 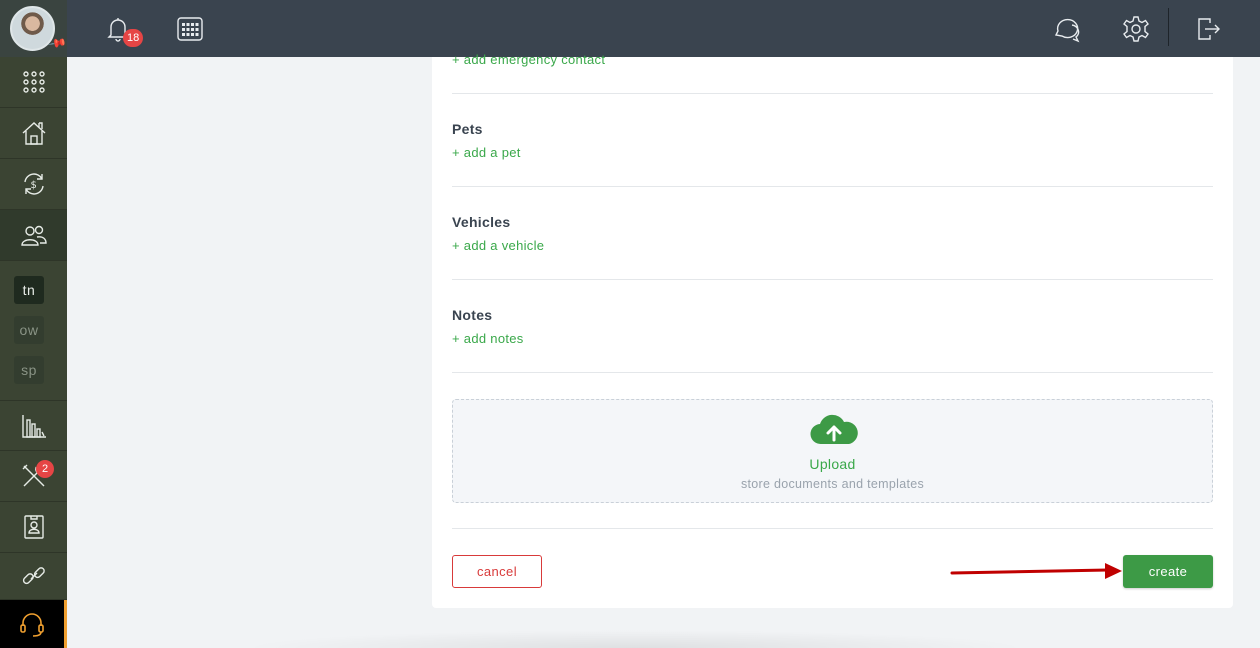 I want to click on emergency-contact-section: + add emergency contact, so click(x=832, y=60).